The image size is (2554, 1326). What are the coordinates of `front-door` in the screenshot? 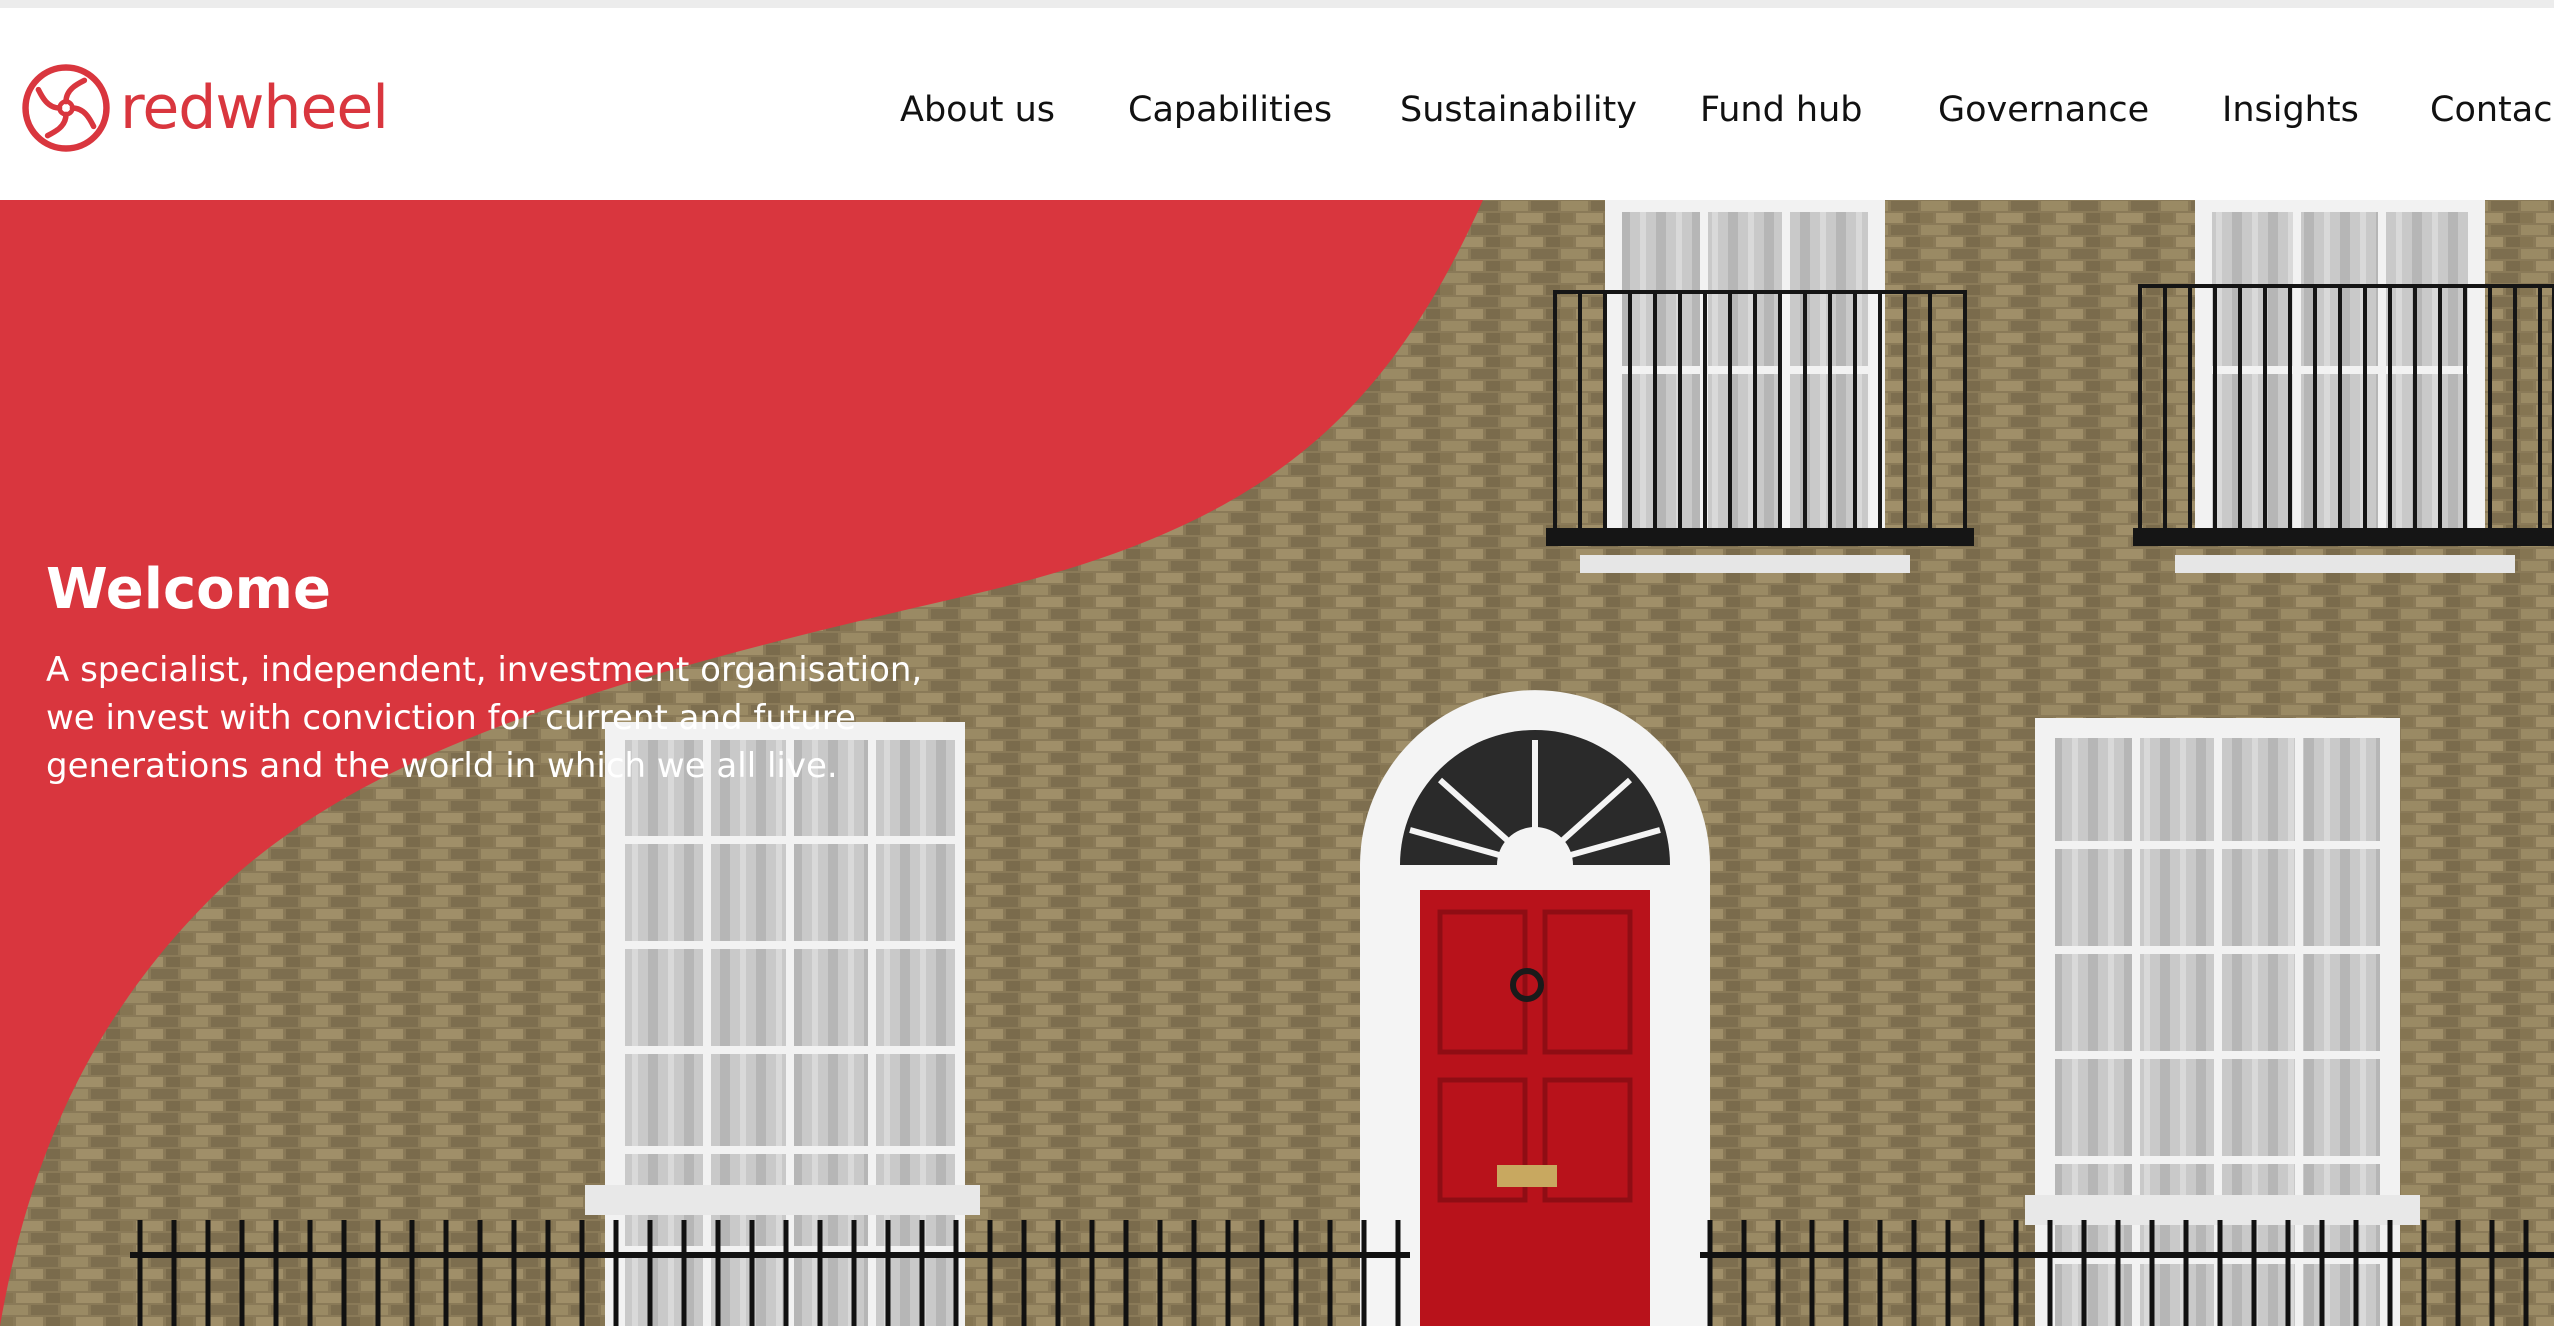 It's located at (1535, 1008).